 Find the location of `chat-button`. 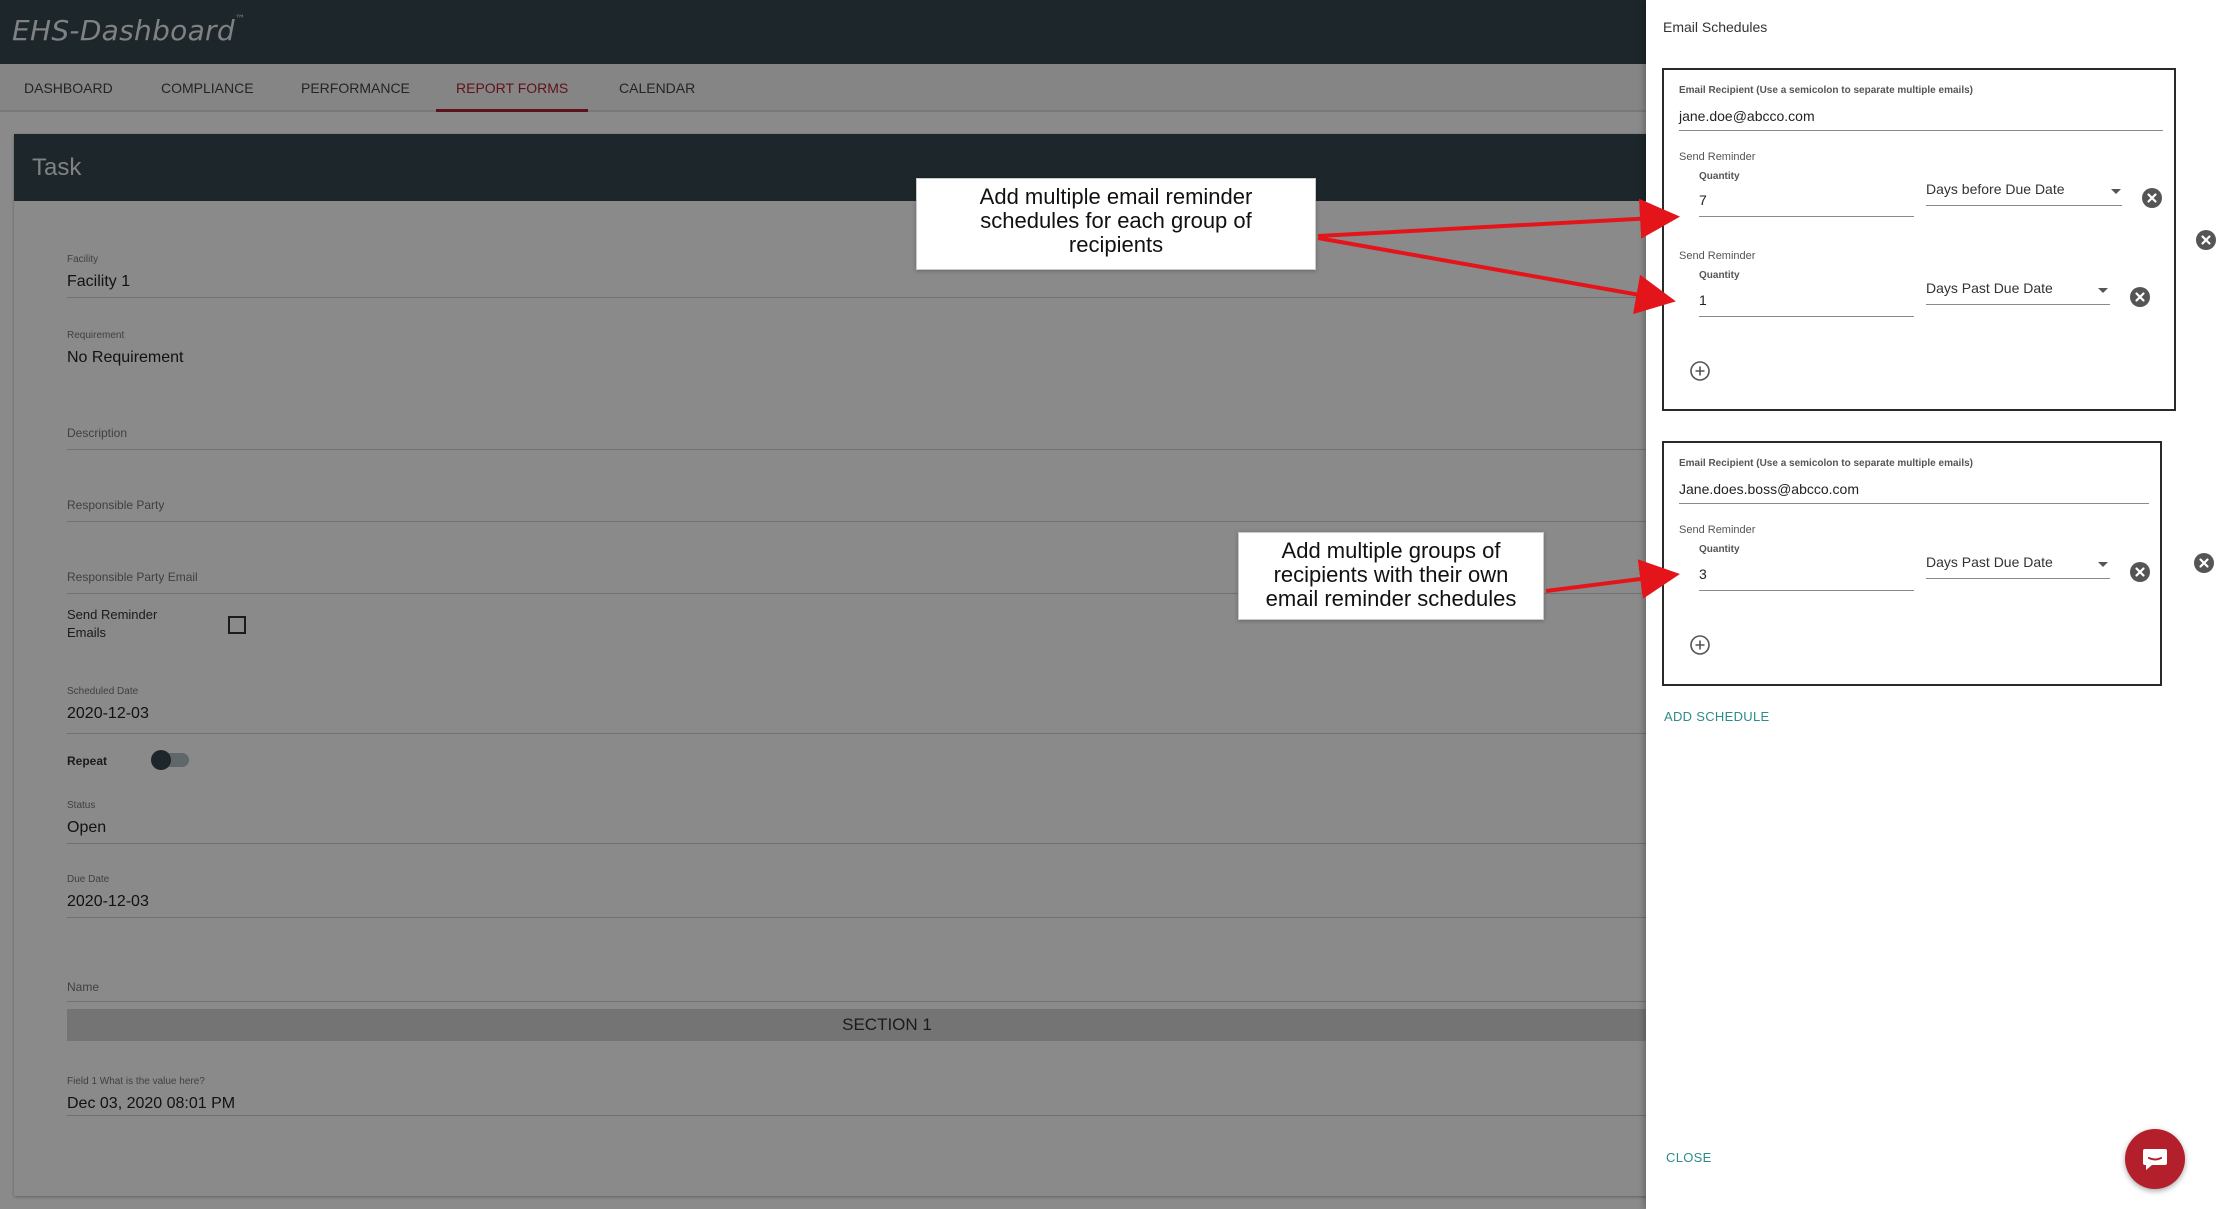

chat-button is located at coordinates (2155, 1159).